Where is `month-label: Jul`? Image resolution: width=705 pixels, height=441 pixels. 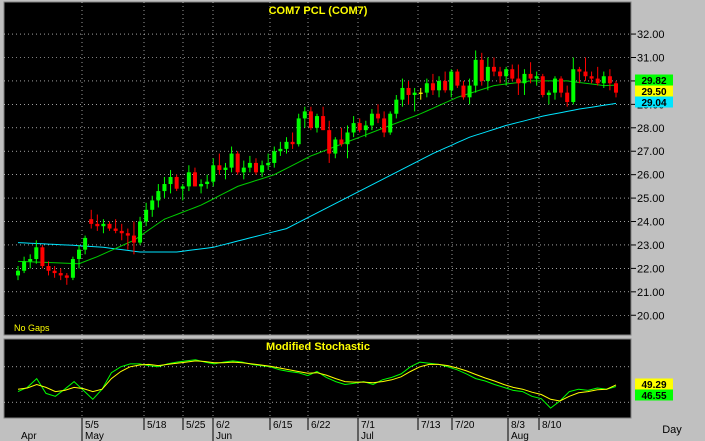
month-label: Jul is located at coordinates (367, 436).